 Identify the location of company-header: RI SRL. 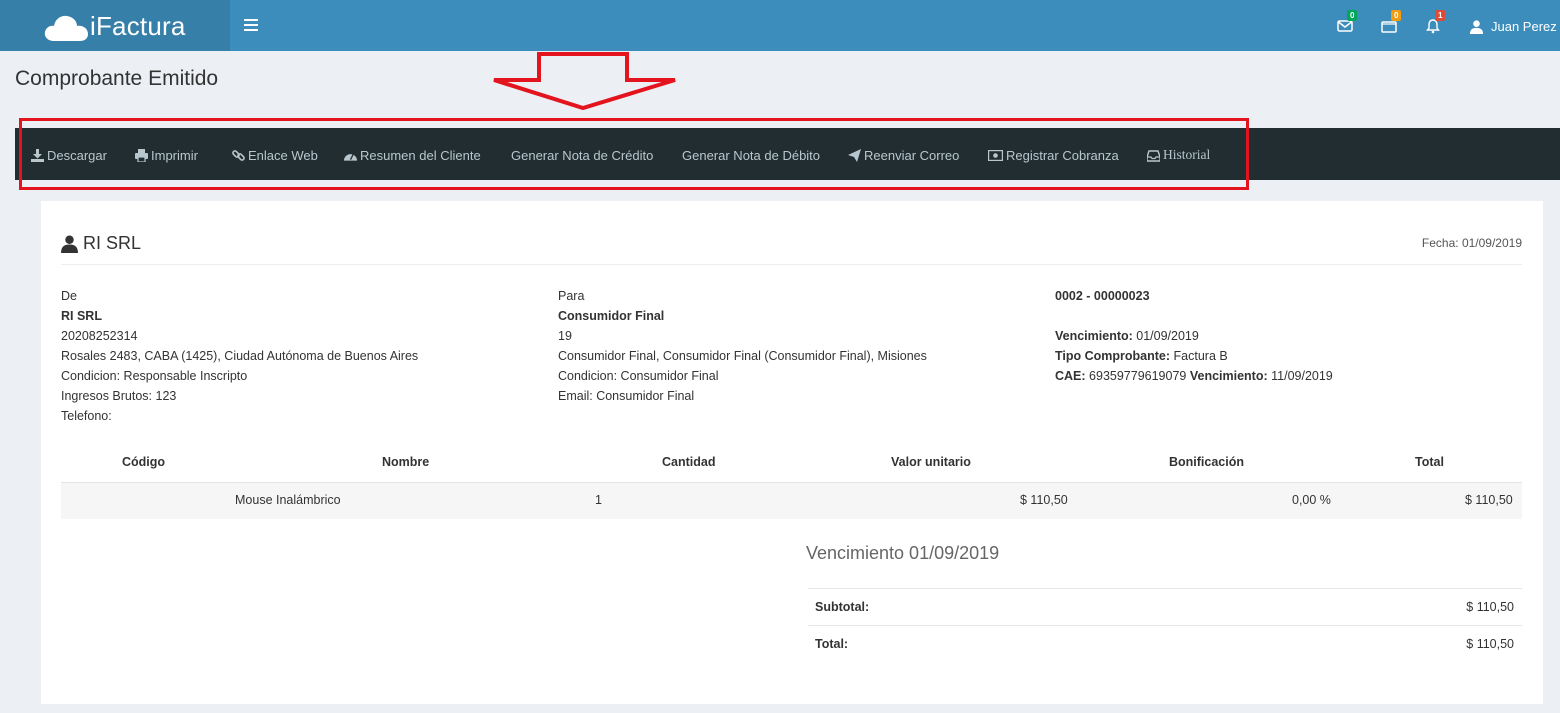
(101, 243).